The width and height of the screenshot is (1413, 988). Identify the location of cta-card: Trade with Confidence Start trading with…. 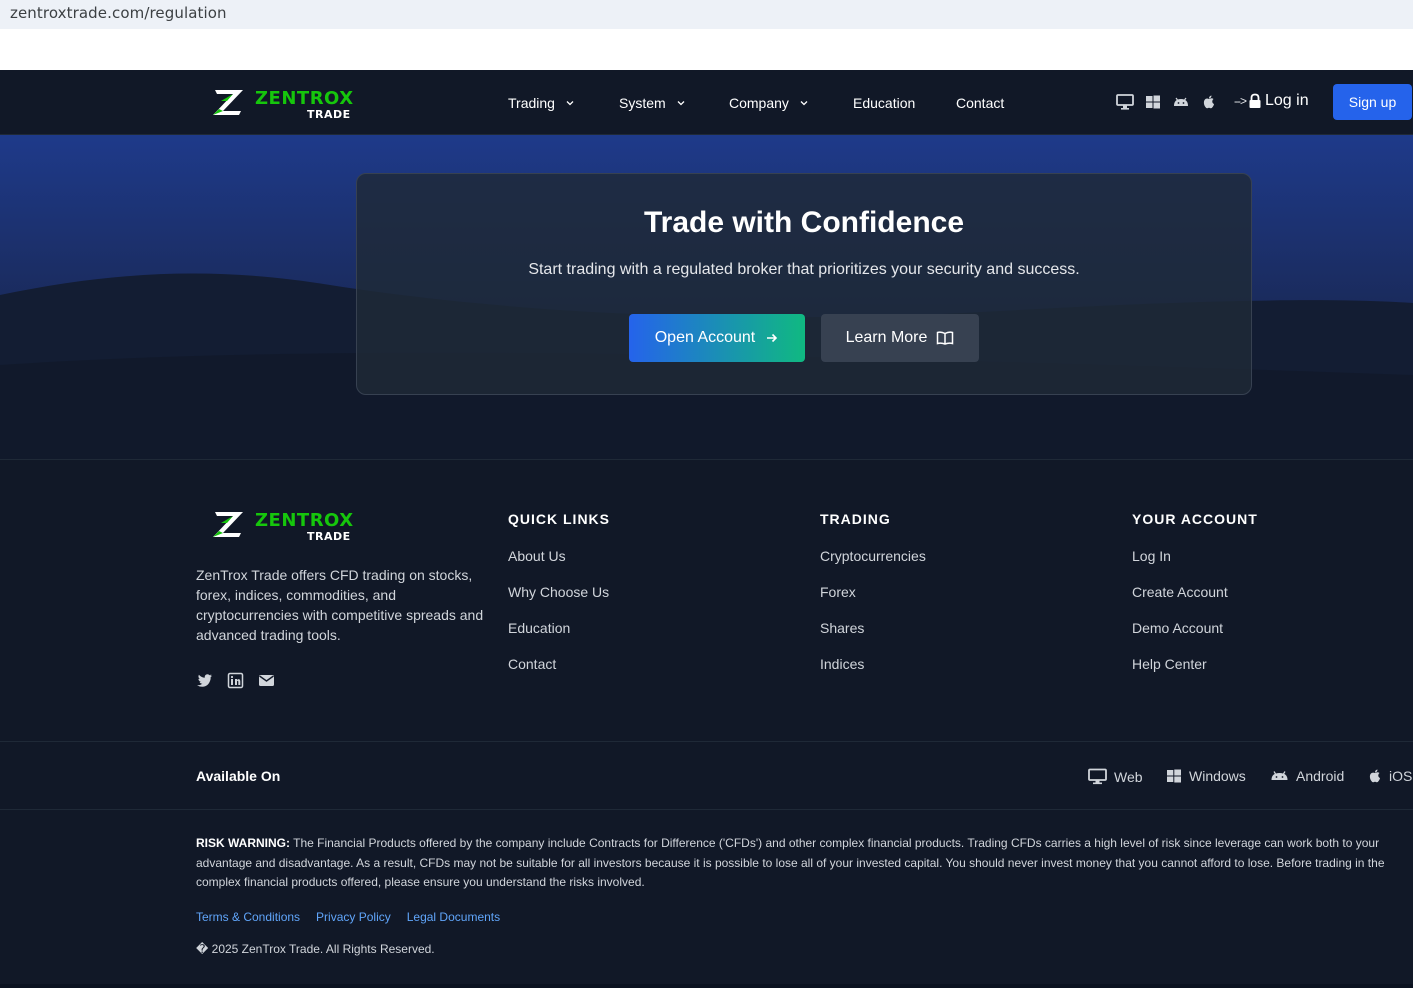
(804, 284).